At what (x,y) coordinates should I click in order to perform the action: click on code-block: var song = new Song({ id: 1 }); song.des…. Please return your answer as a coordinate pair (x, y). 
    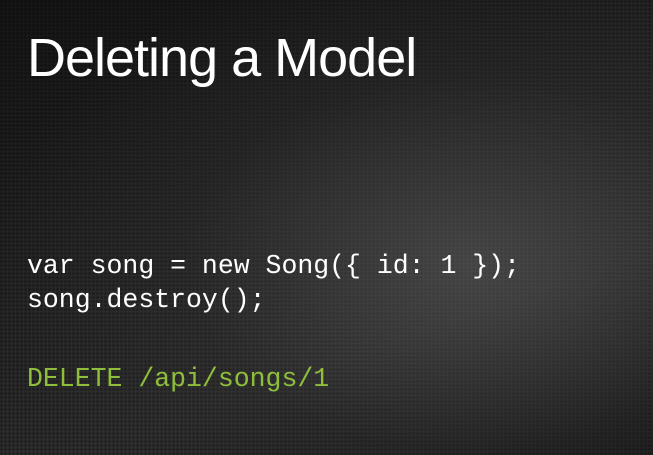
    Looking at the image, I should click on (273, 283).